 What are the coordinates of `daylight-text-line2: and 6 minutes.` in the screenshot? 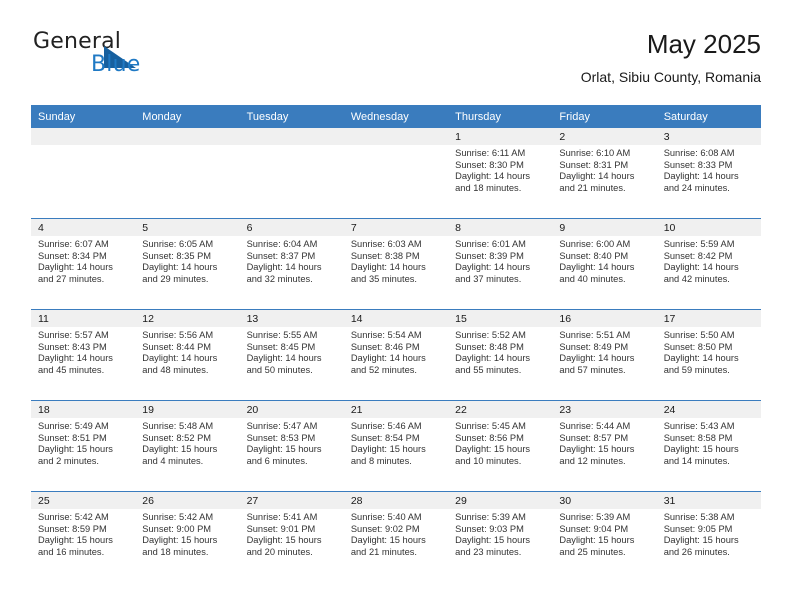 It's located at (277, 460).